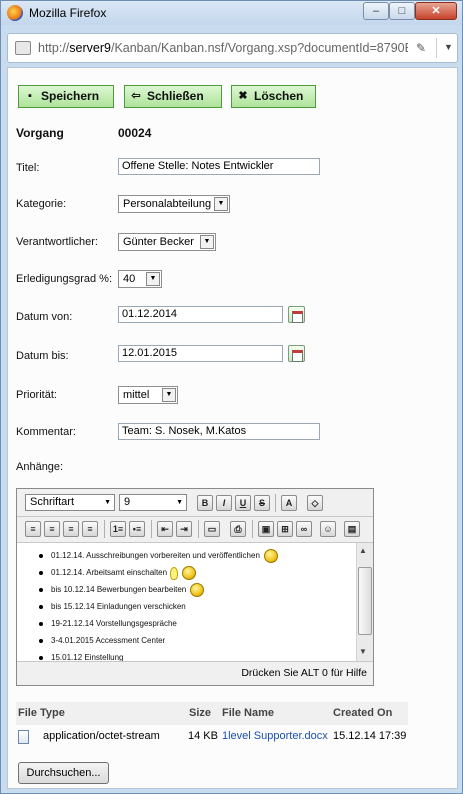  I want to click on indent-icon: ⇥, so click(184, 529).